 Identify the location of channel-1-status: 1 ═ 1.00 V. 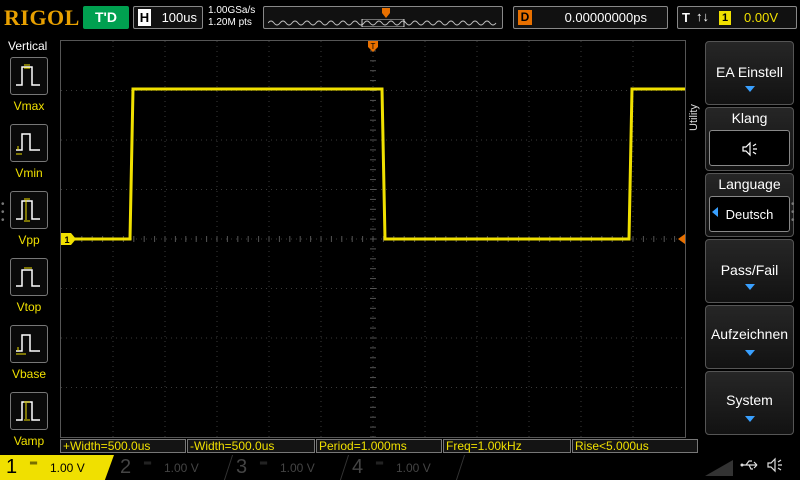
(57, 467).